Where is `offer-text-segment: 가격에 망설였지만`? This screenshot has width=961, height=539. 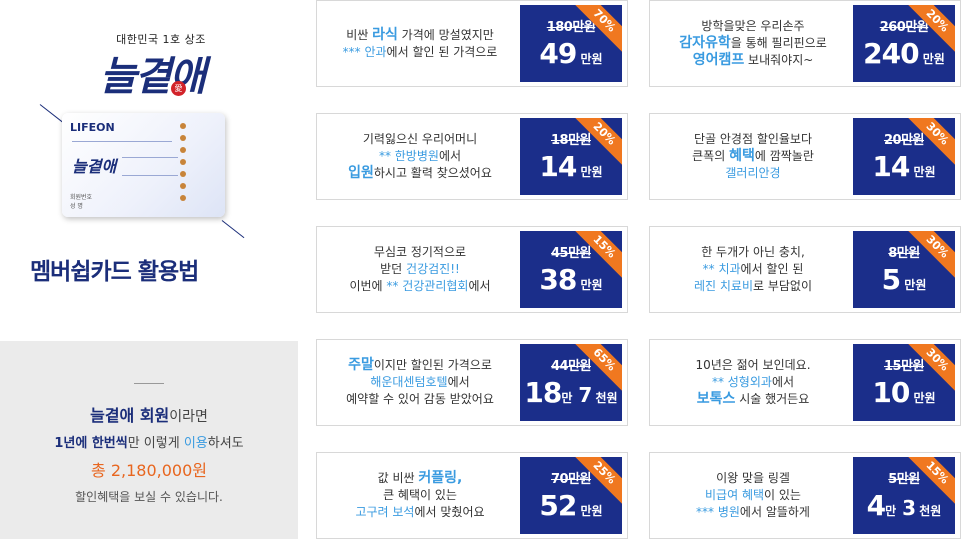
offer-text-segment: 가격에 망설였지만 is located at coordinates (445, 34).